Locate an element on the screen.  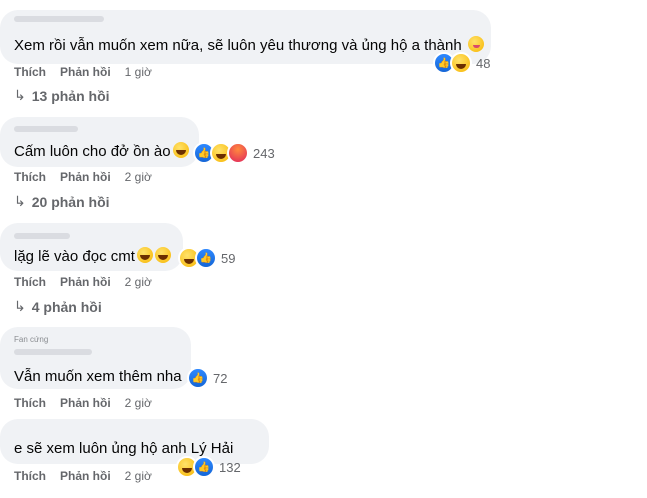
comment-text: Cấm luôn cho đở ồn ào is located at coordinates (101, 151).